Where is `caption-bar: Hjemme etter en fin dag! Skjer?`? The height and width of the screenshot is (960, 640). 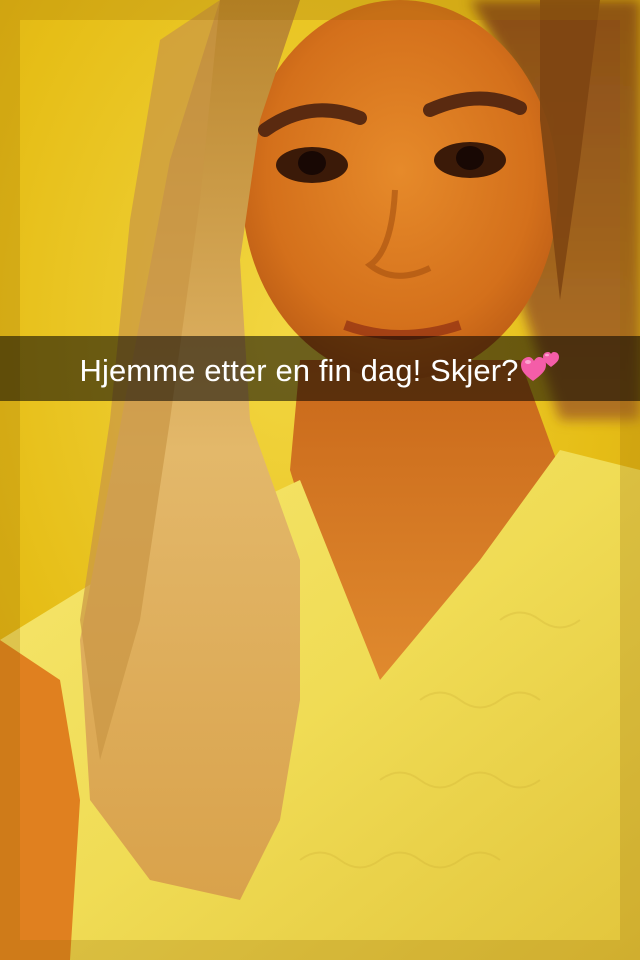
caption-bar: Hjemme etter en fin dag! Skjer? is located at coordinates (320, 368).